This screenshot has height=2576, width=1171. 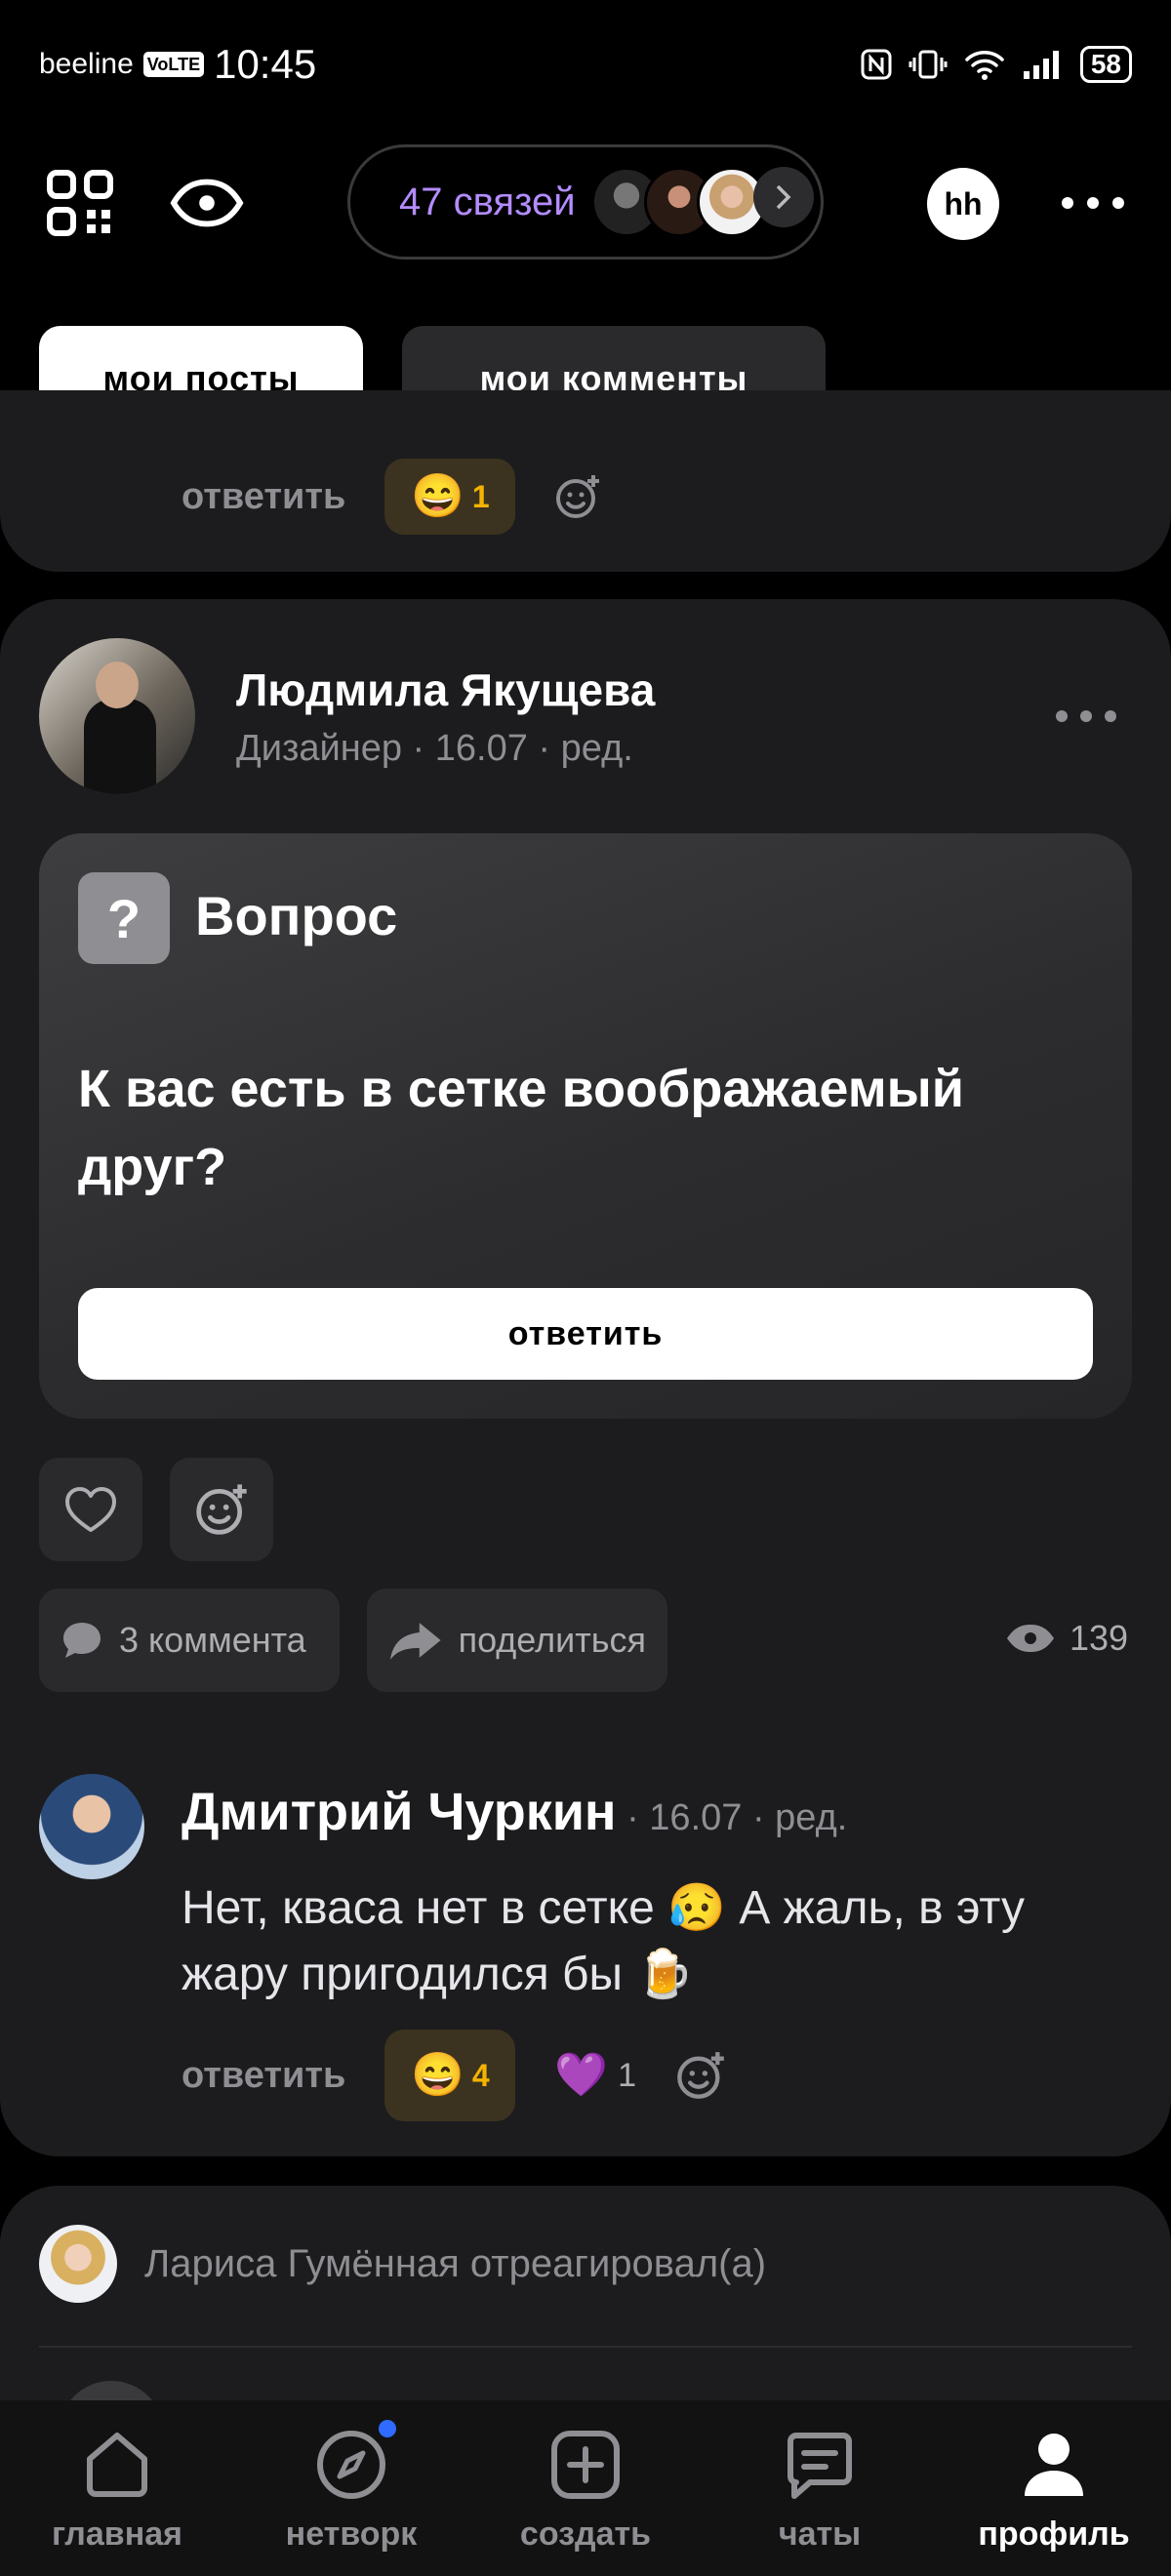 I want to click on previous-post-card: ответить 😄 1, so click(x=585, y=481).